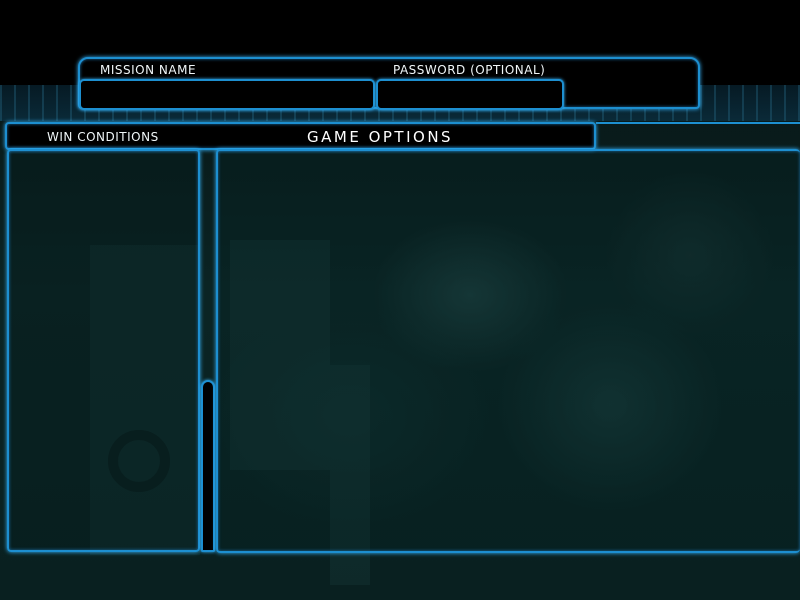 The width and height of the screenshot is (800, 600). I want to click on mission-name-label: MISSION NAME, so click(148, 70).